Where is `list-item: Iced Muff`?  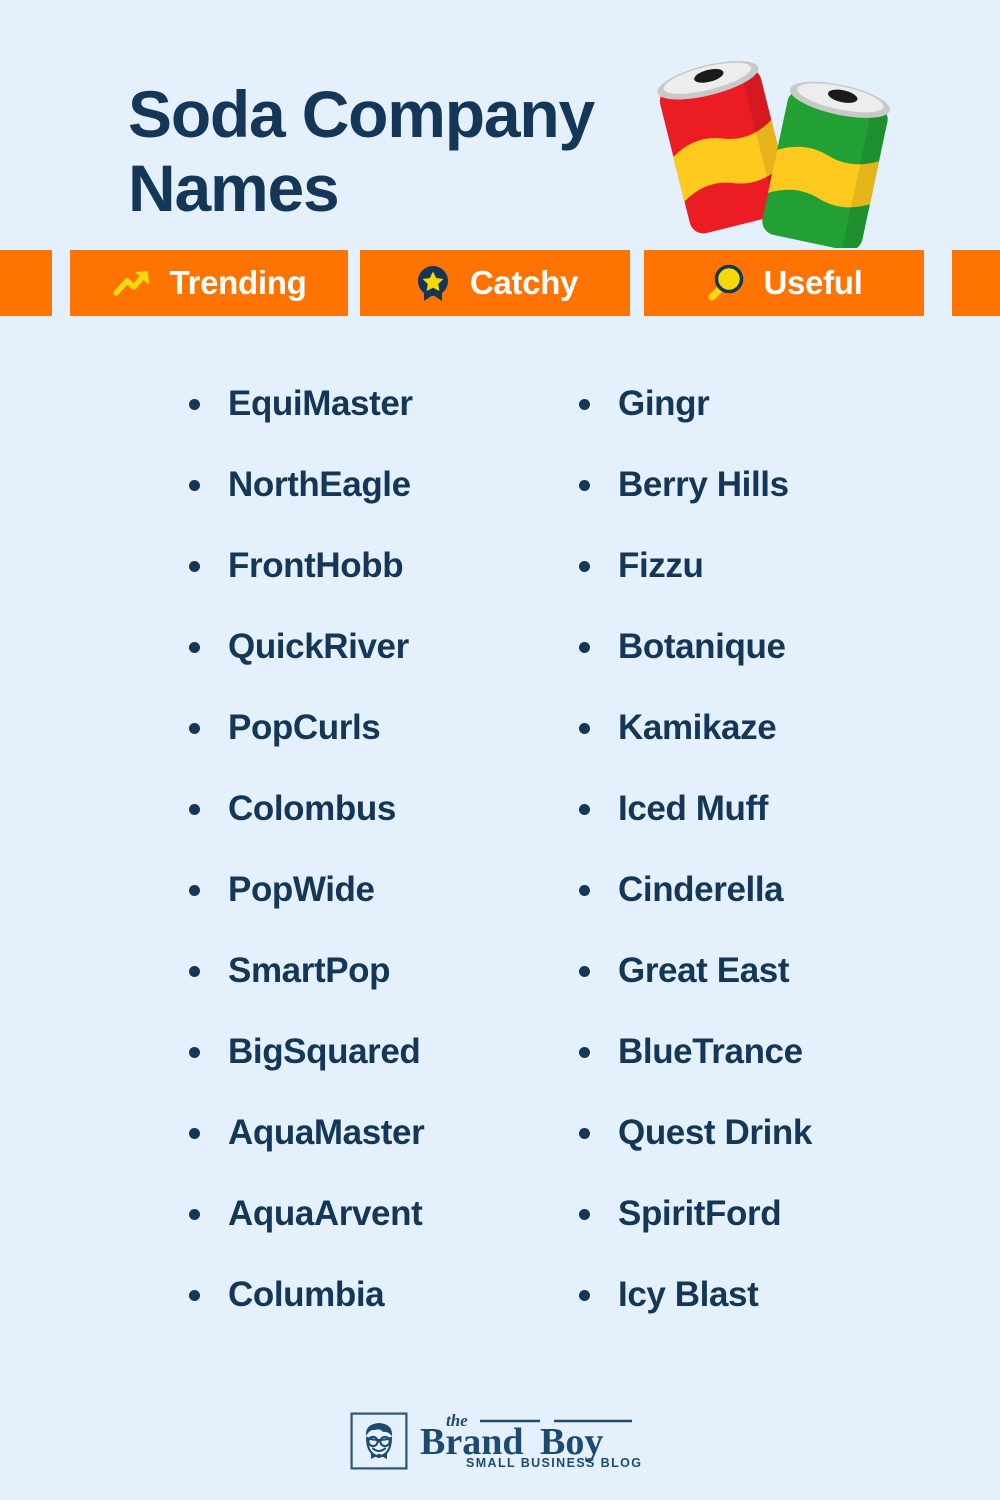
list-item: Iced Muff is located at coordinates (771, 827).